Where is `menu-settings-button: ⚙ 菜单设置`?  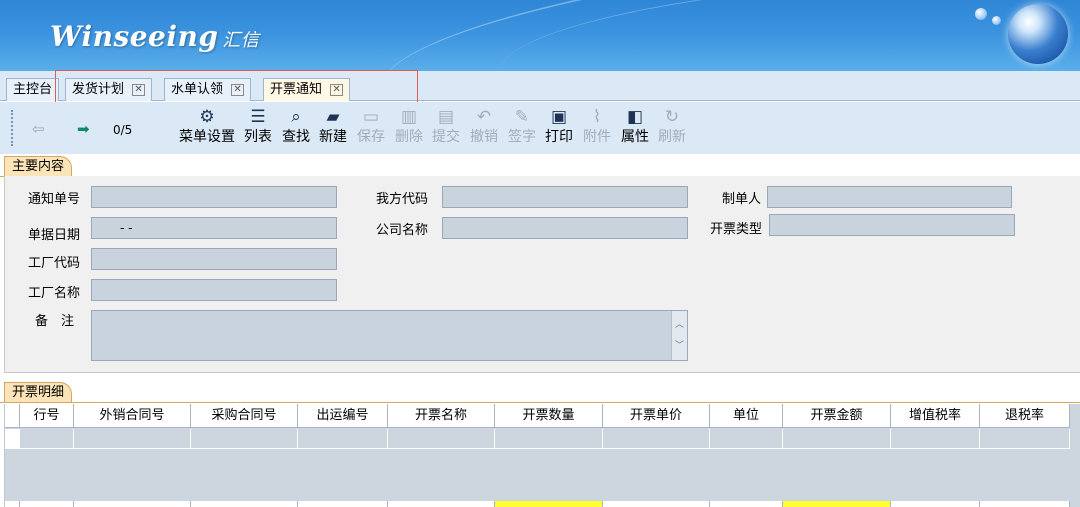
menu-settings-button: ⚙ 菜单设置 is located at coordinates (207, 126).